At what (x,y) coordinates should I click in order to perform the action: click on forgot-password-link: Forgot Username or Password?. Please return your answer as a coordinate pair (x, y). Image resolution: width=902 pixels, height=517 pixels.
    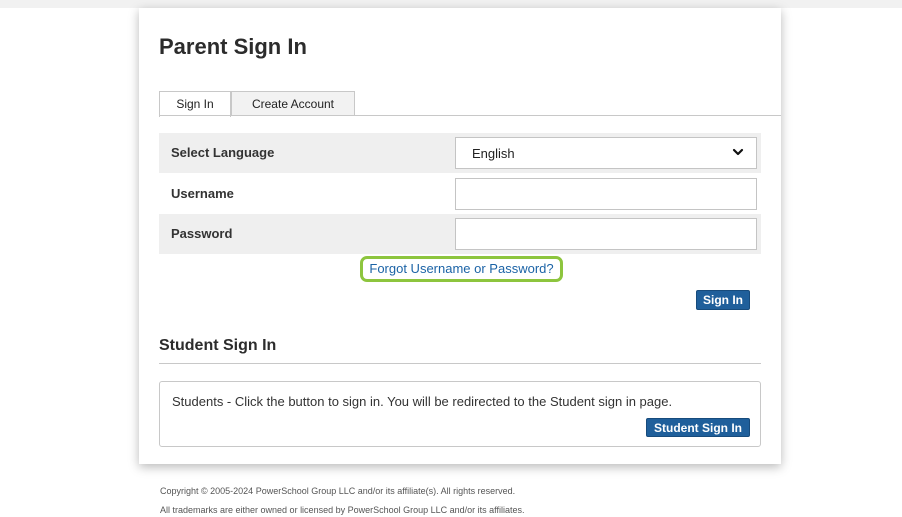
    Looking at the image, I should click on (461, 269).